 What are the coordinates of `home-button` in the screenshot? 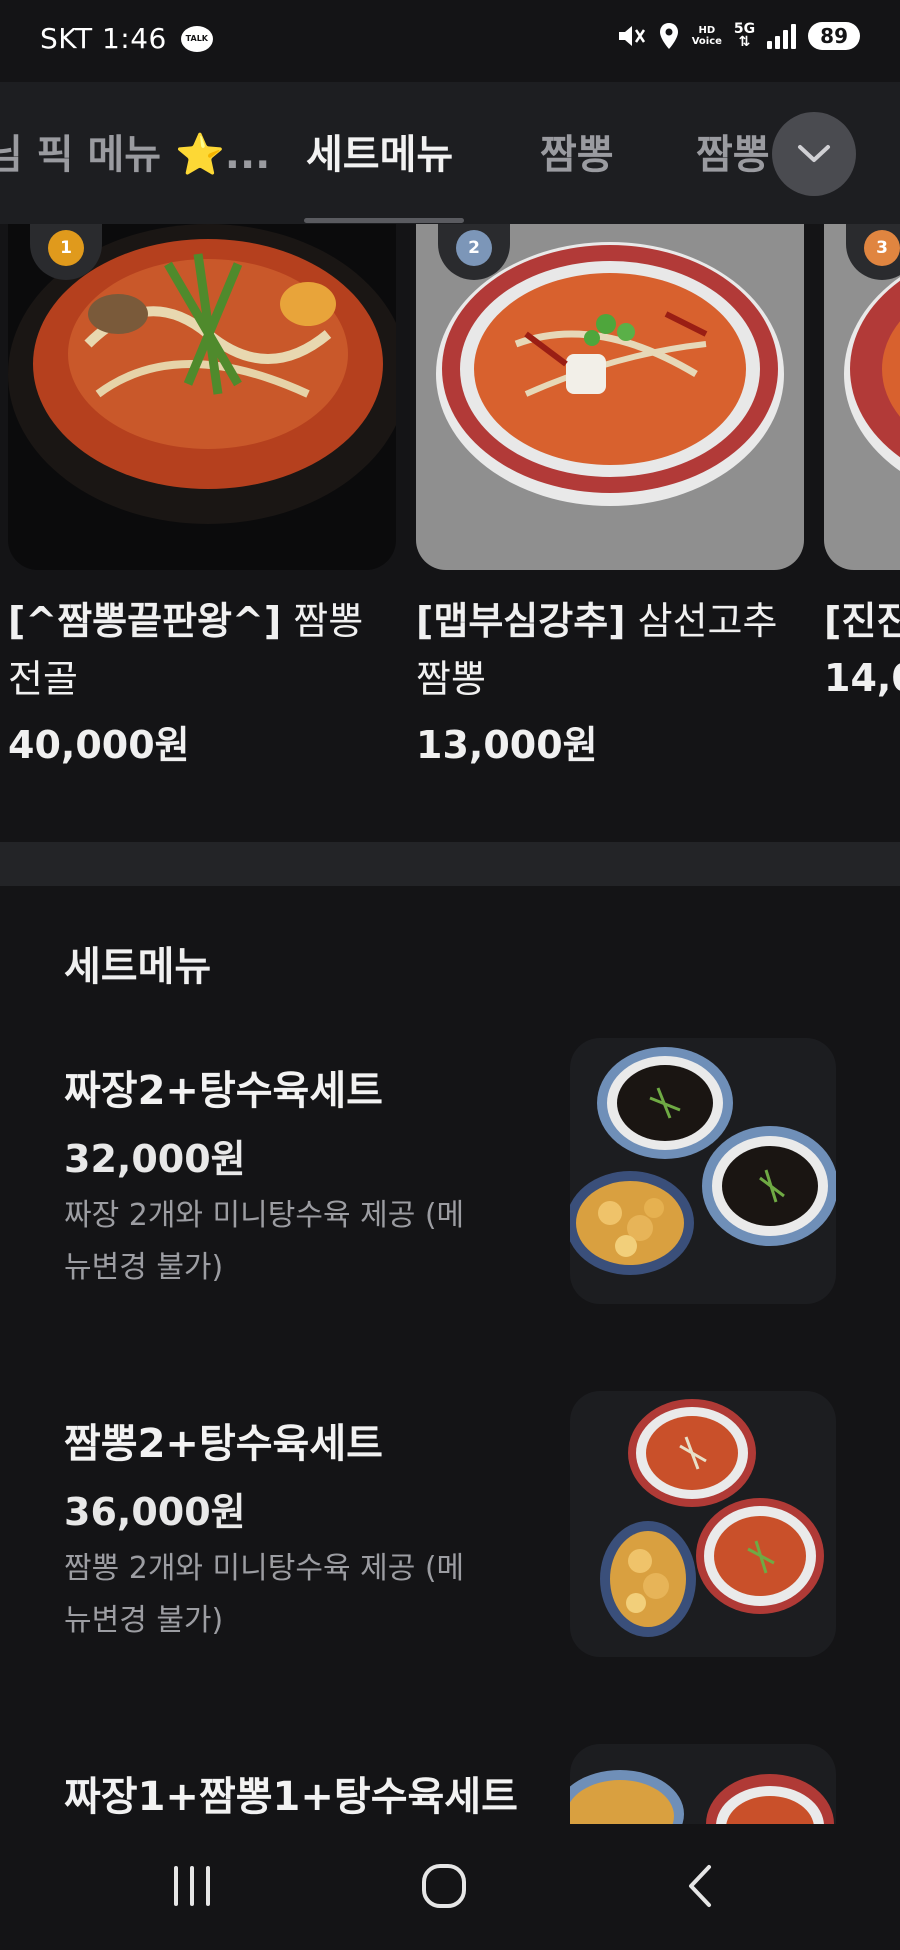 It's located at (444, 1886).